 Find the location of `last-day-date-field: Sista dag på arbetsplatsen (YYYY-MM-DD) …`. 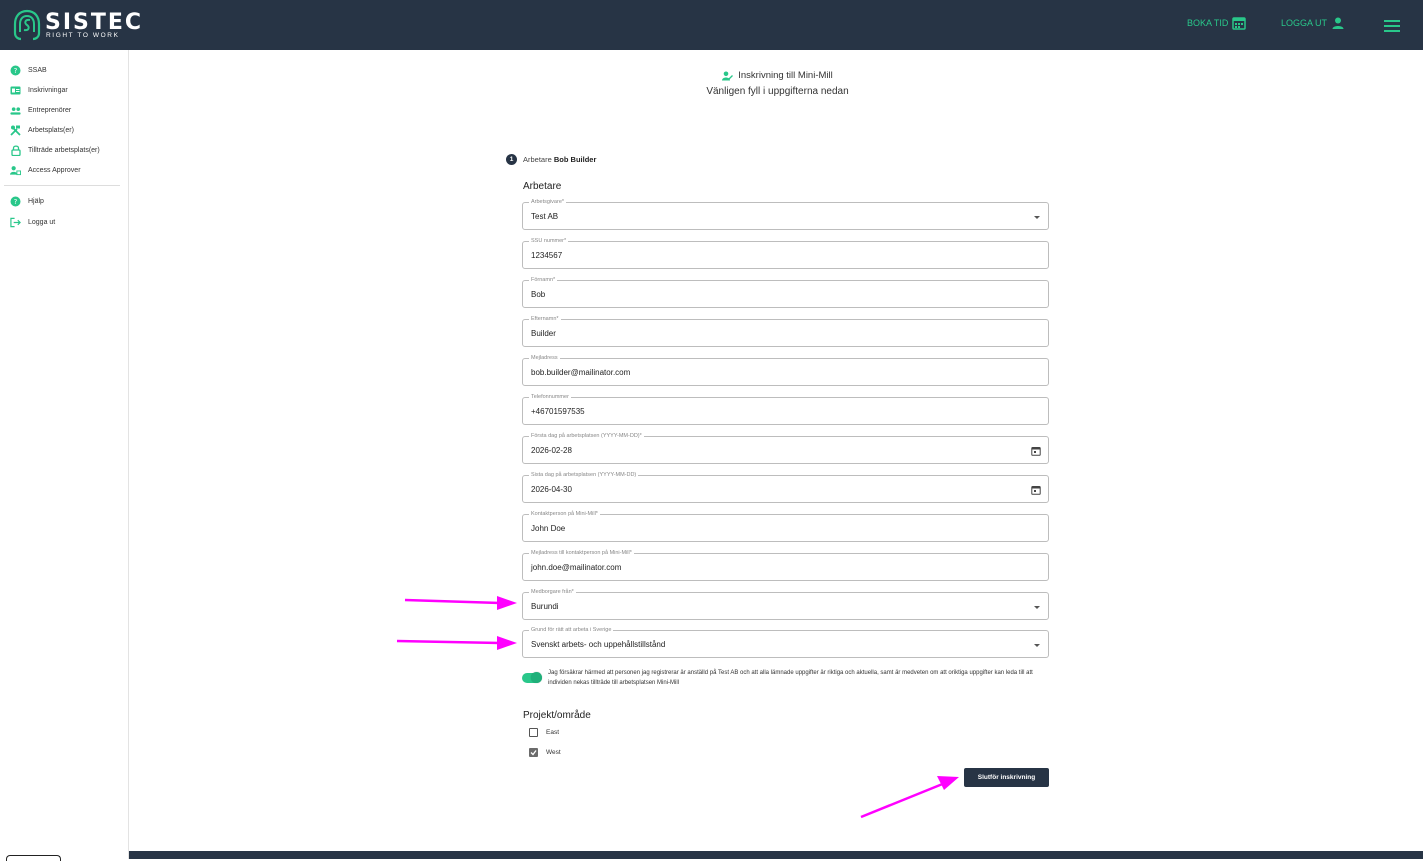

last-day-date-field: Sista dag på arbetsplatsen (YYYY-MM-DD) … is located at coordinates (785, 487).